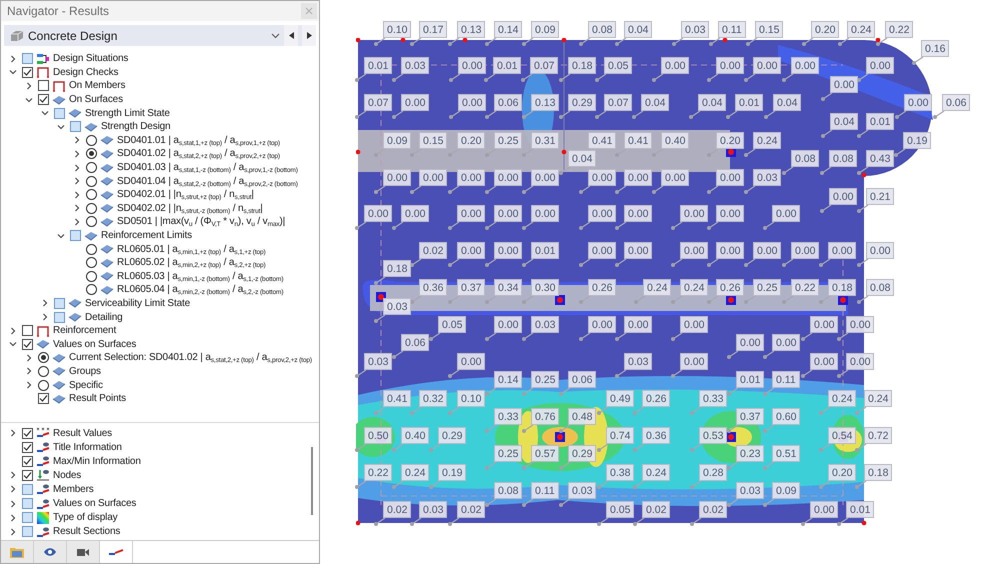  Describe the element at coordinates (90, 58) in the screenshot. I see `tree-item: Design Situations` at that location.